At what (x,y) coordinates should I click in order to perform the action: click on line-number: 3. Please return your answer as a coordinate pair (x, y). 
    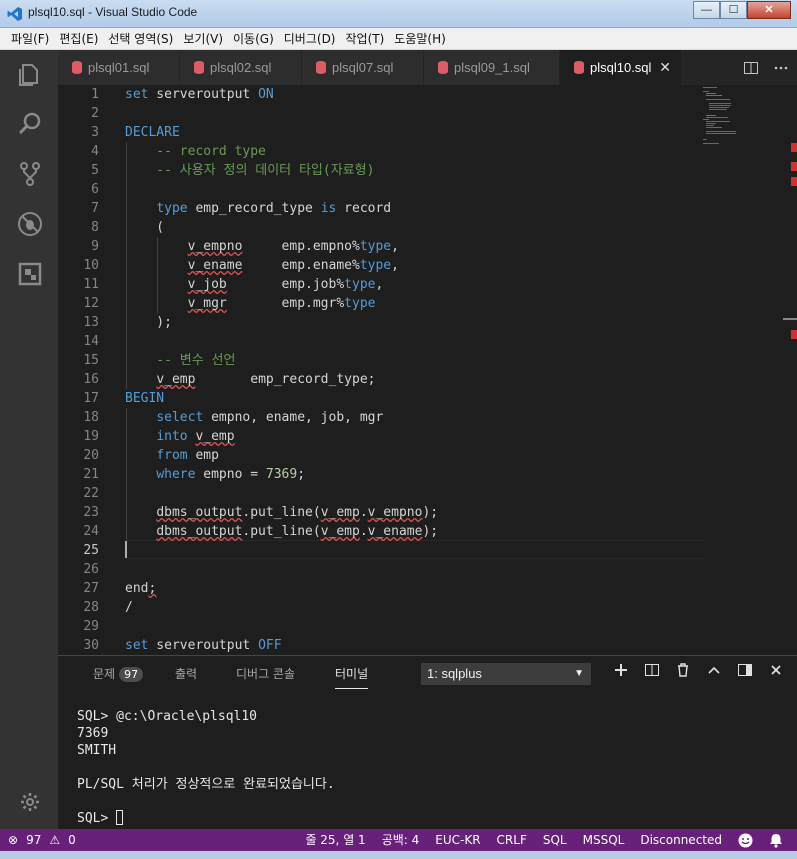
    Looking at the image, I should click on (95, 132).